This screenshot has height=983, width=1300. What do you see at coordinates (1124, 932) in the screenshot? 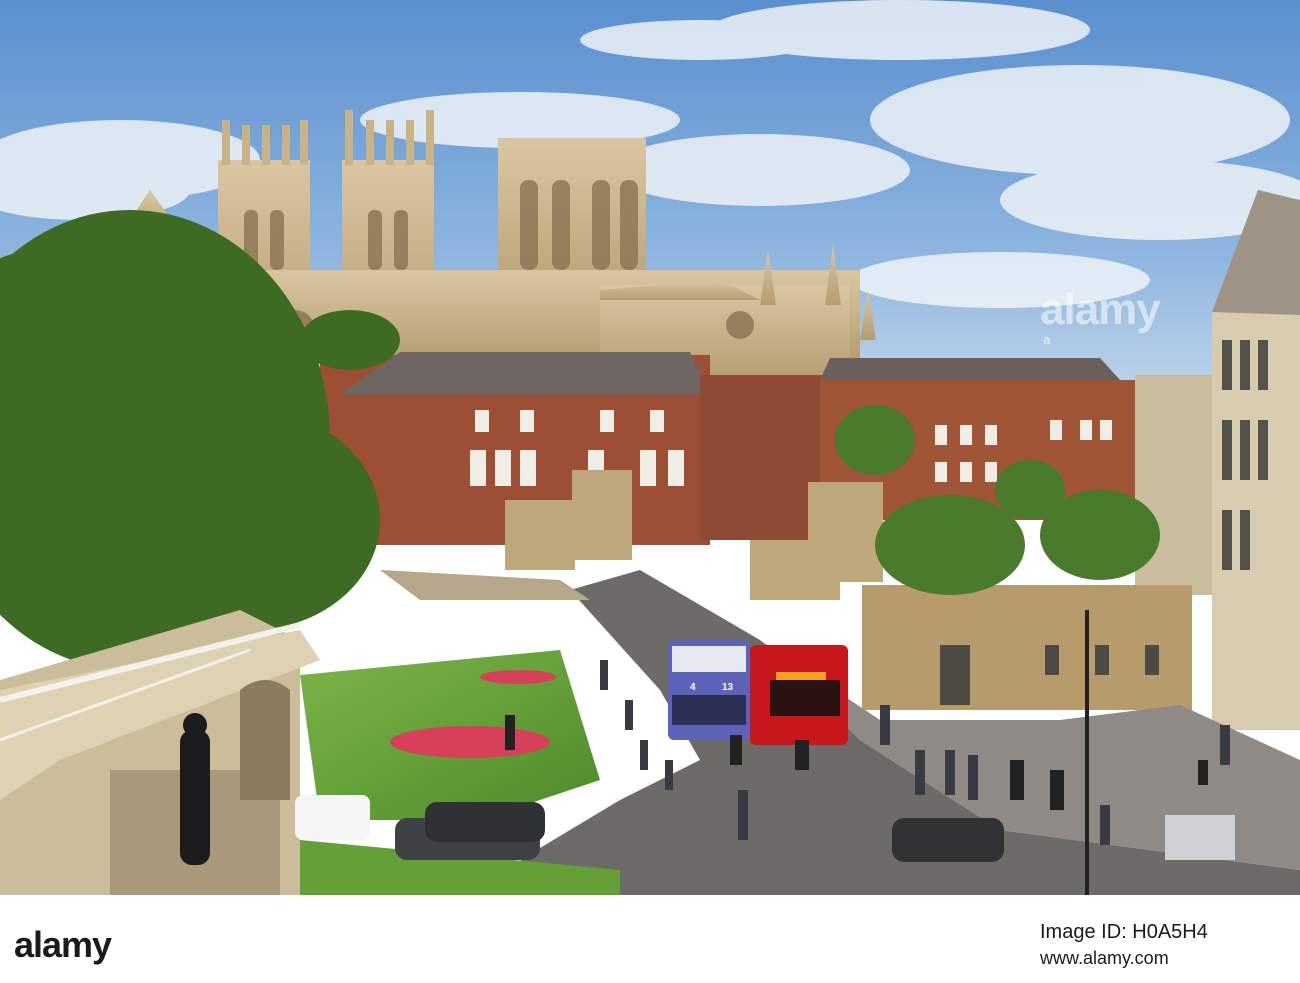
I see `footer-image-id: Image ID: H0A5H4` at bounding box center [1124, 932].